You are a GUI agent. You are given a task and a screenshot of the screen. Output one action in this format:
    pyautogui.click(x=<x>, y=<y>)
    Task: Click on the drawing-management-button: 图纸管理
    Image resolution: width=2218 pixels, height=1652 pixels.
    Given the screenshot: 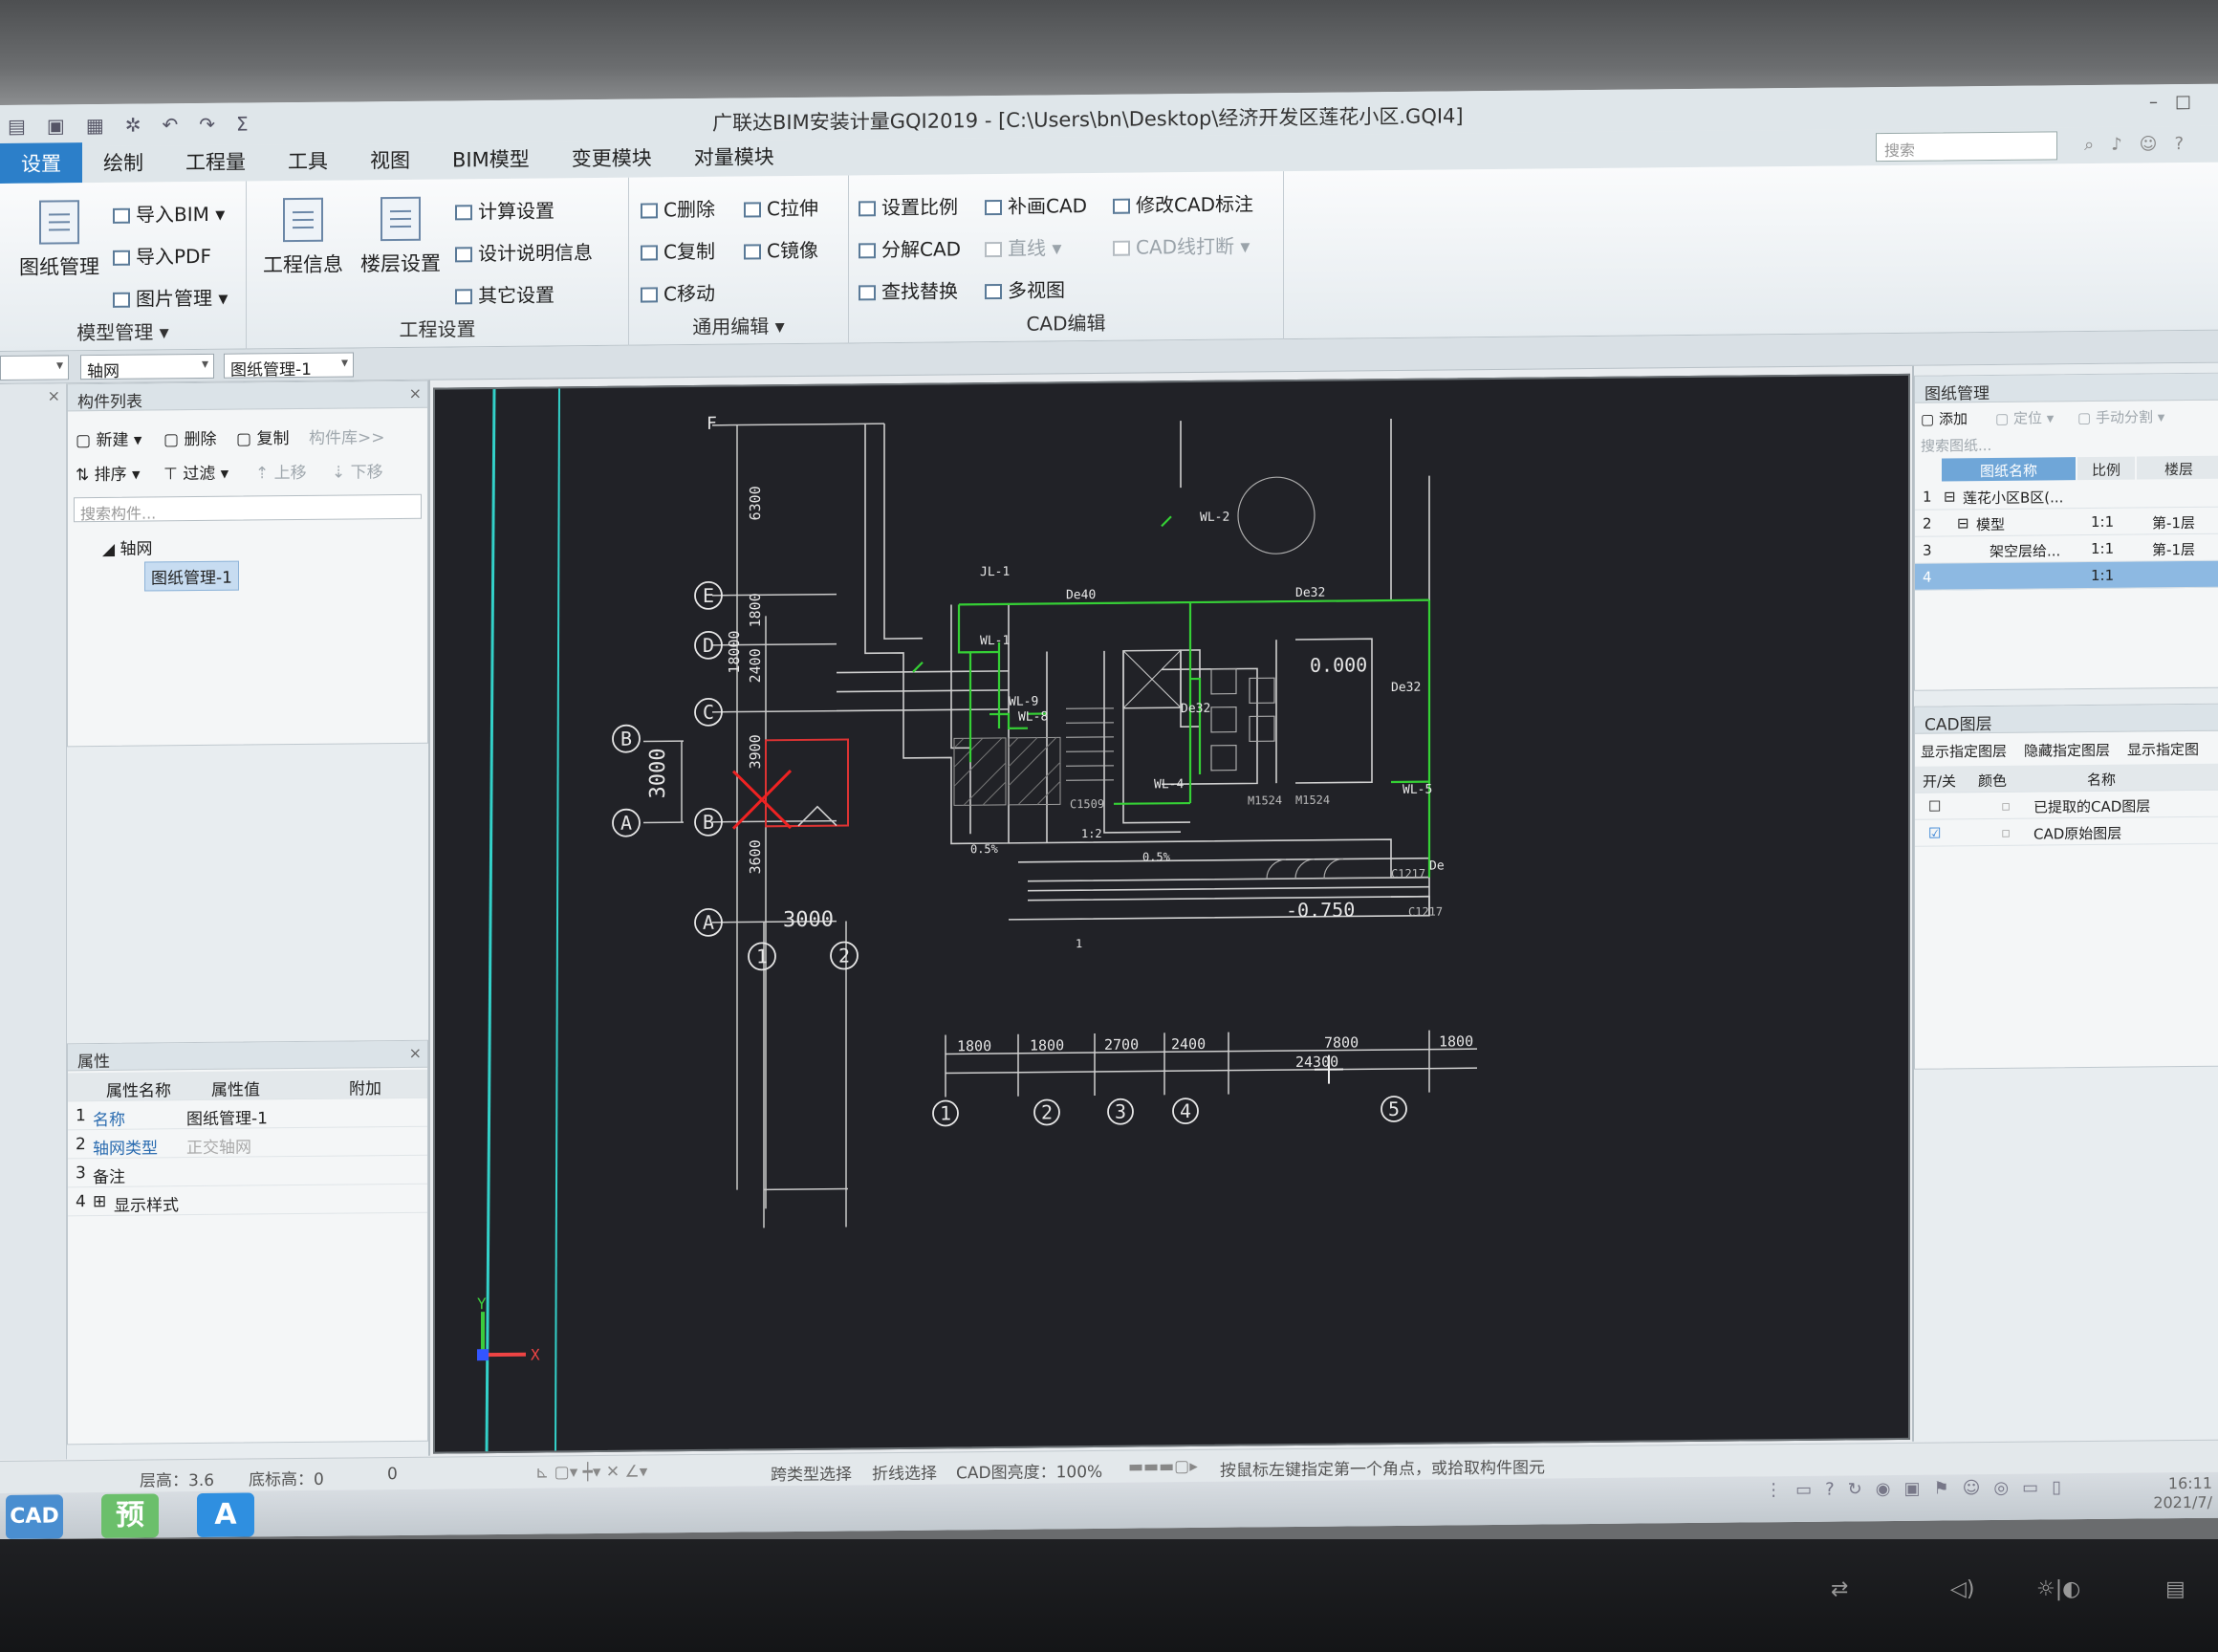 What is the action you would take?
    pyautogui.click(x=59, y=240)
    